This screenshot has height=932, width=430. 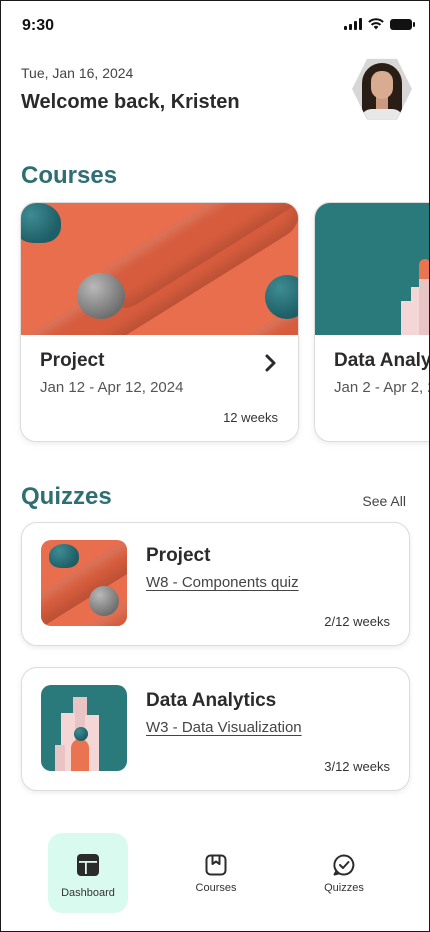 I want to click on nav-item-courses: Courses, so click(x=216, y=873).